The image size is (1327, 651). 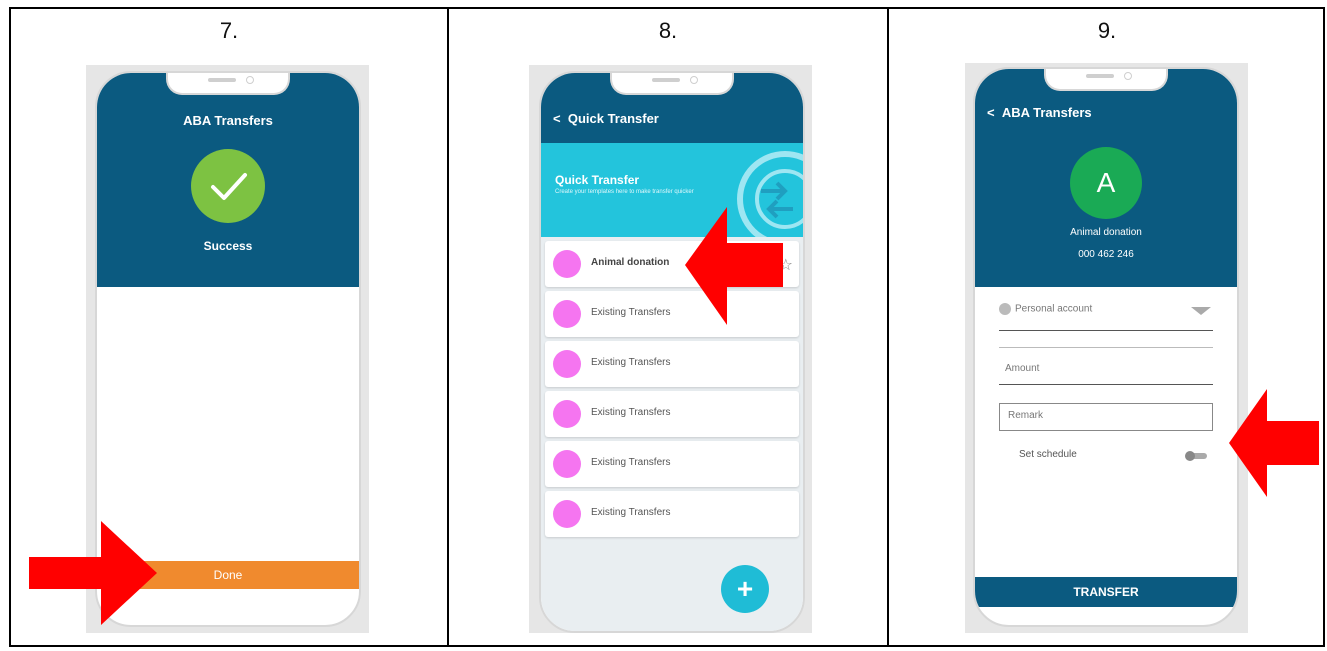 What do you see at coordinates (229, 30) in the screenshot?
I see `step-number: 7.` at bounding box center [229, 30].